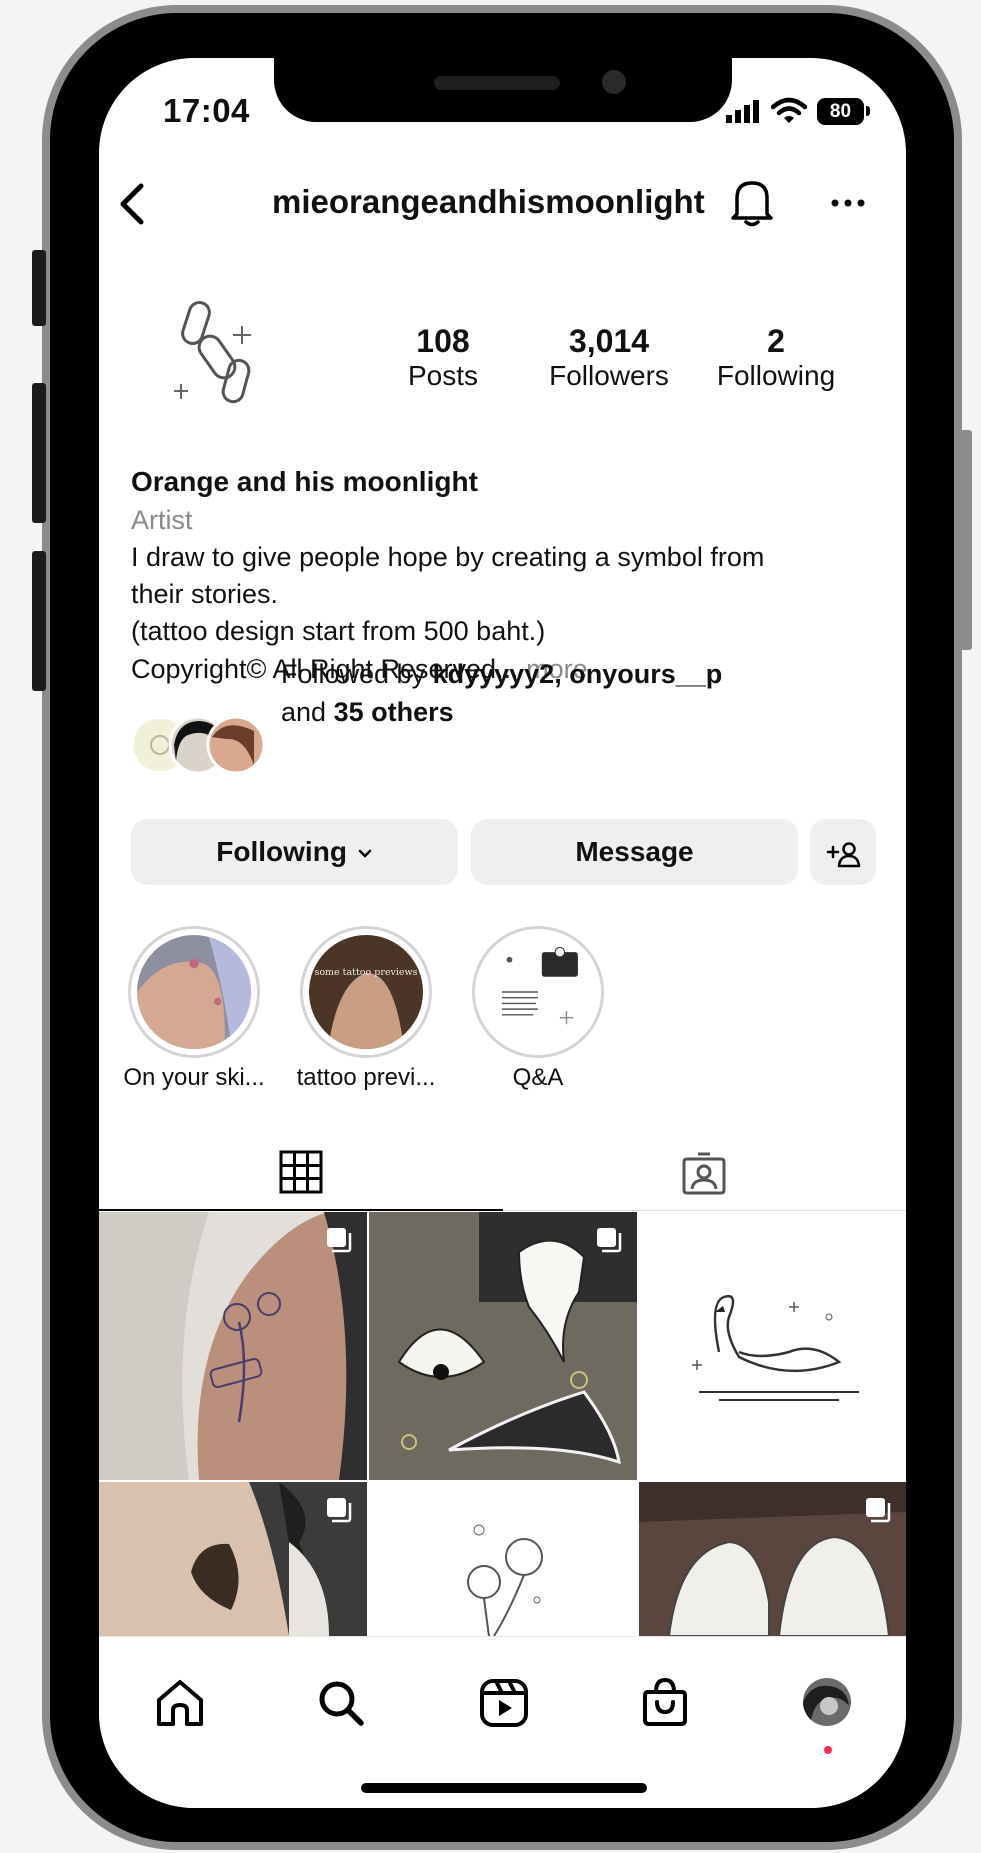  What do you see at coordinates (776, 341) in the screenshot?
I see `following-count: 2` at bounding box center [776, 341].